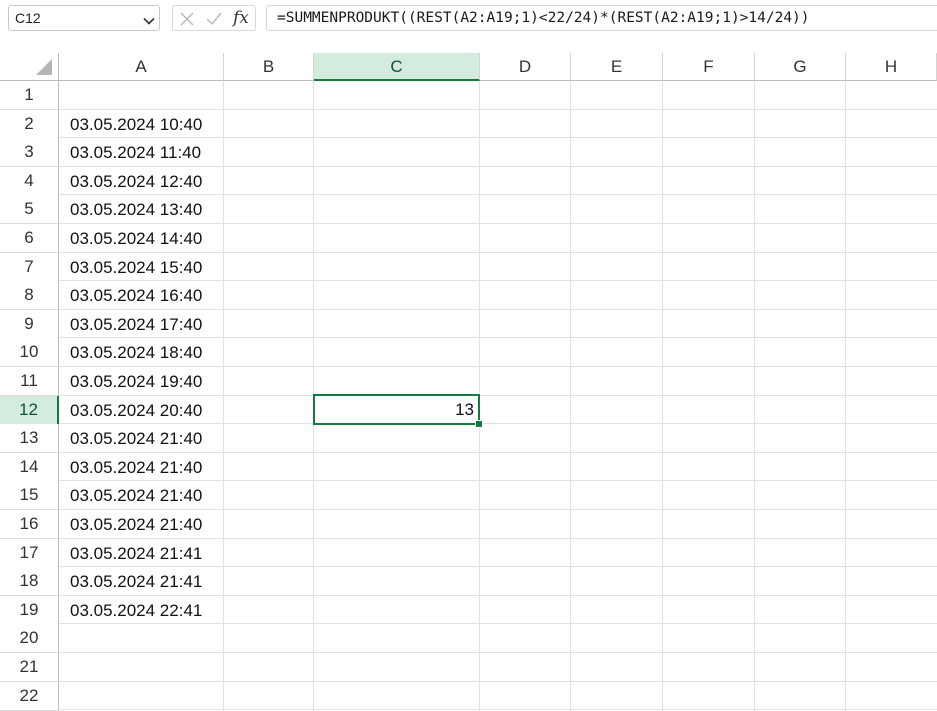 The width and height of the screenshot is (937, 711). Describe the element at coordinates (141, 238) in the screenshot. I see `cell-a6: 03.05.2024 14:40` at that location.